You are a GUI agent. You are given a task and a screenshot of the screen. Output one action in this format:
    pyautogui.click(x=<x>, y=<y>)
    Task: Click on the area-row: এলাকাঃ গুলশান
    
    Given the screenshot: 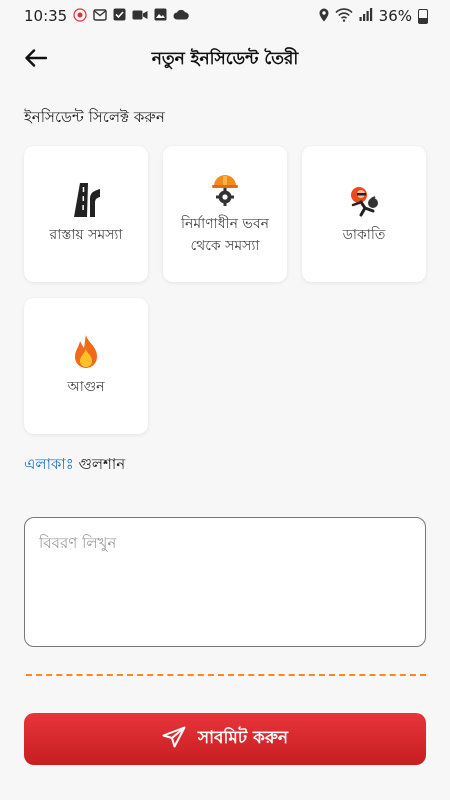 What is the action you would take?
    pyautogui.click(x=74, y=465)
    